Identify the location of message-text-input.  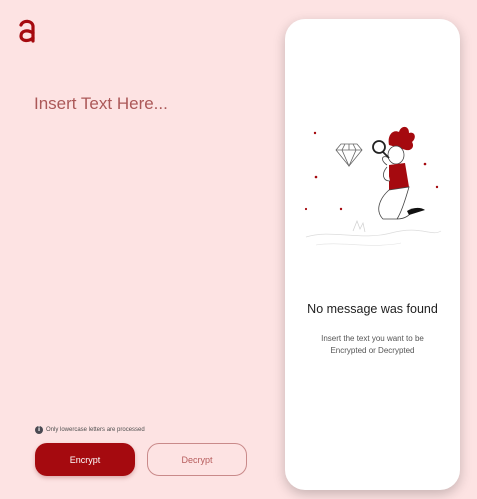
(149, 104).